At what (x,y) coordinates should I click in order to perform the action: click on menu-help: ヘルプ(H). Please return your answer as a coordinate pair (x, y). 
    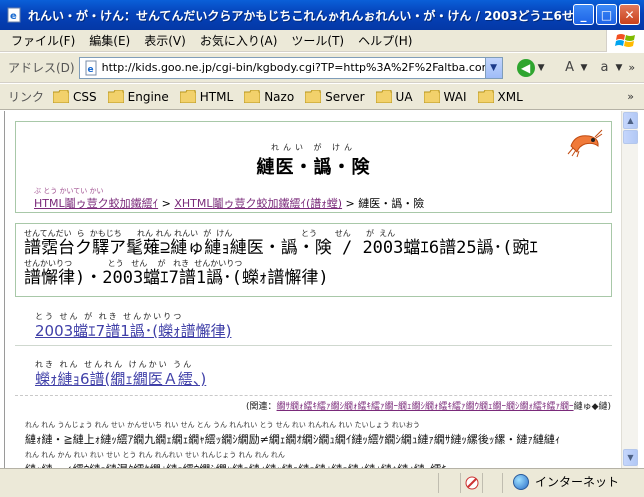
    Looking at the image, I should click on (385, 40).